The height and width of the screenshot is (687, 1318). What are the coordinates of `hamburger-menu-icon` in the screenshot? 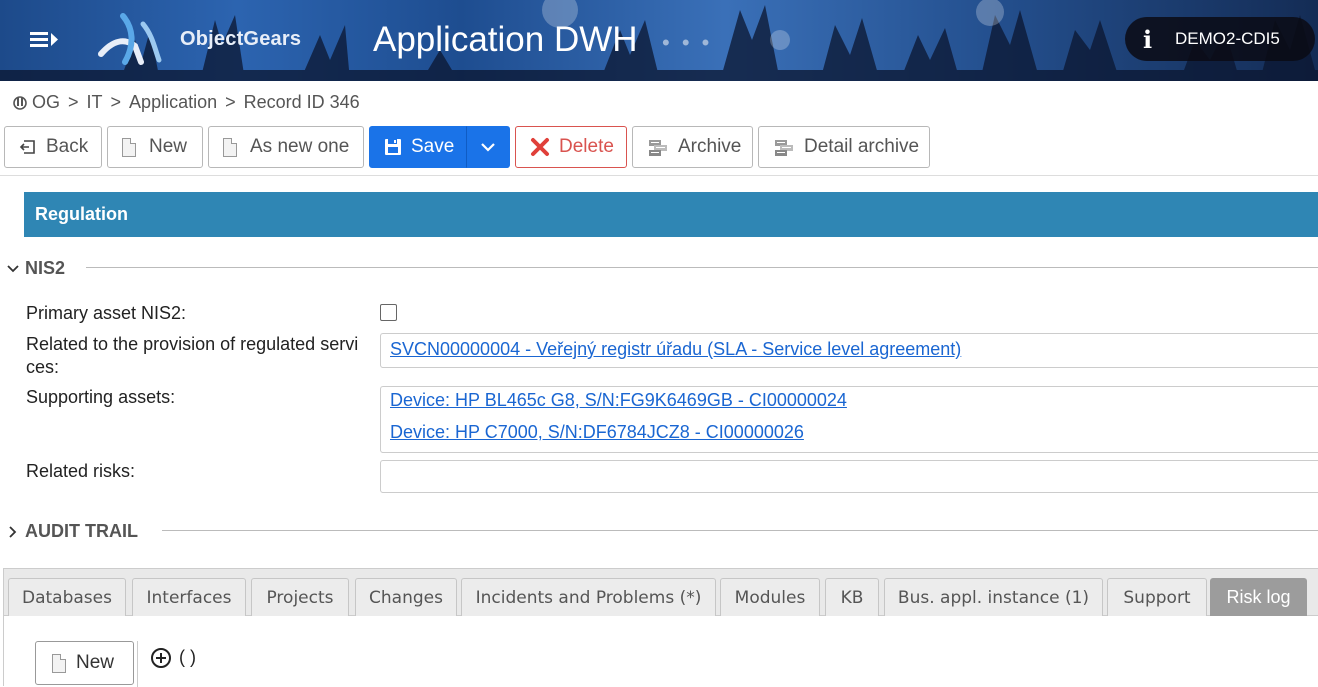 It's located at (44, 40).